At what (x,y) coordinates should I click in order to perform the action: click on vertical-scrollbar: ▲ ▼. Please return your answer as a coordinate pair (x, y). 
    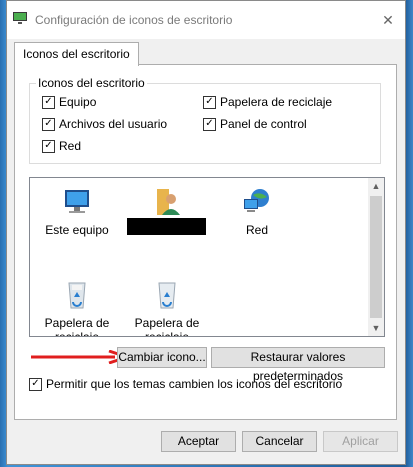
    Looking at the image, I should click on (376, 257).